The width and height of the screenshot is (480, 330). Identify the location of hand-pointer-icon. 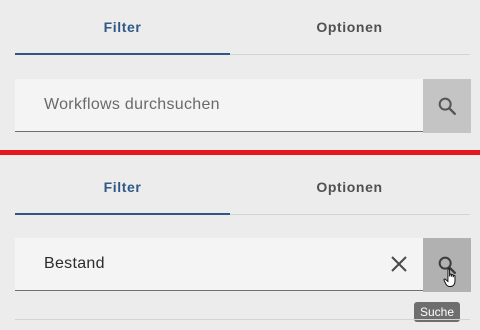
(449, 277).